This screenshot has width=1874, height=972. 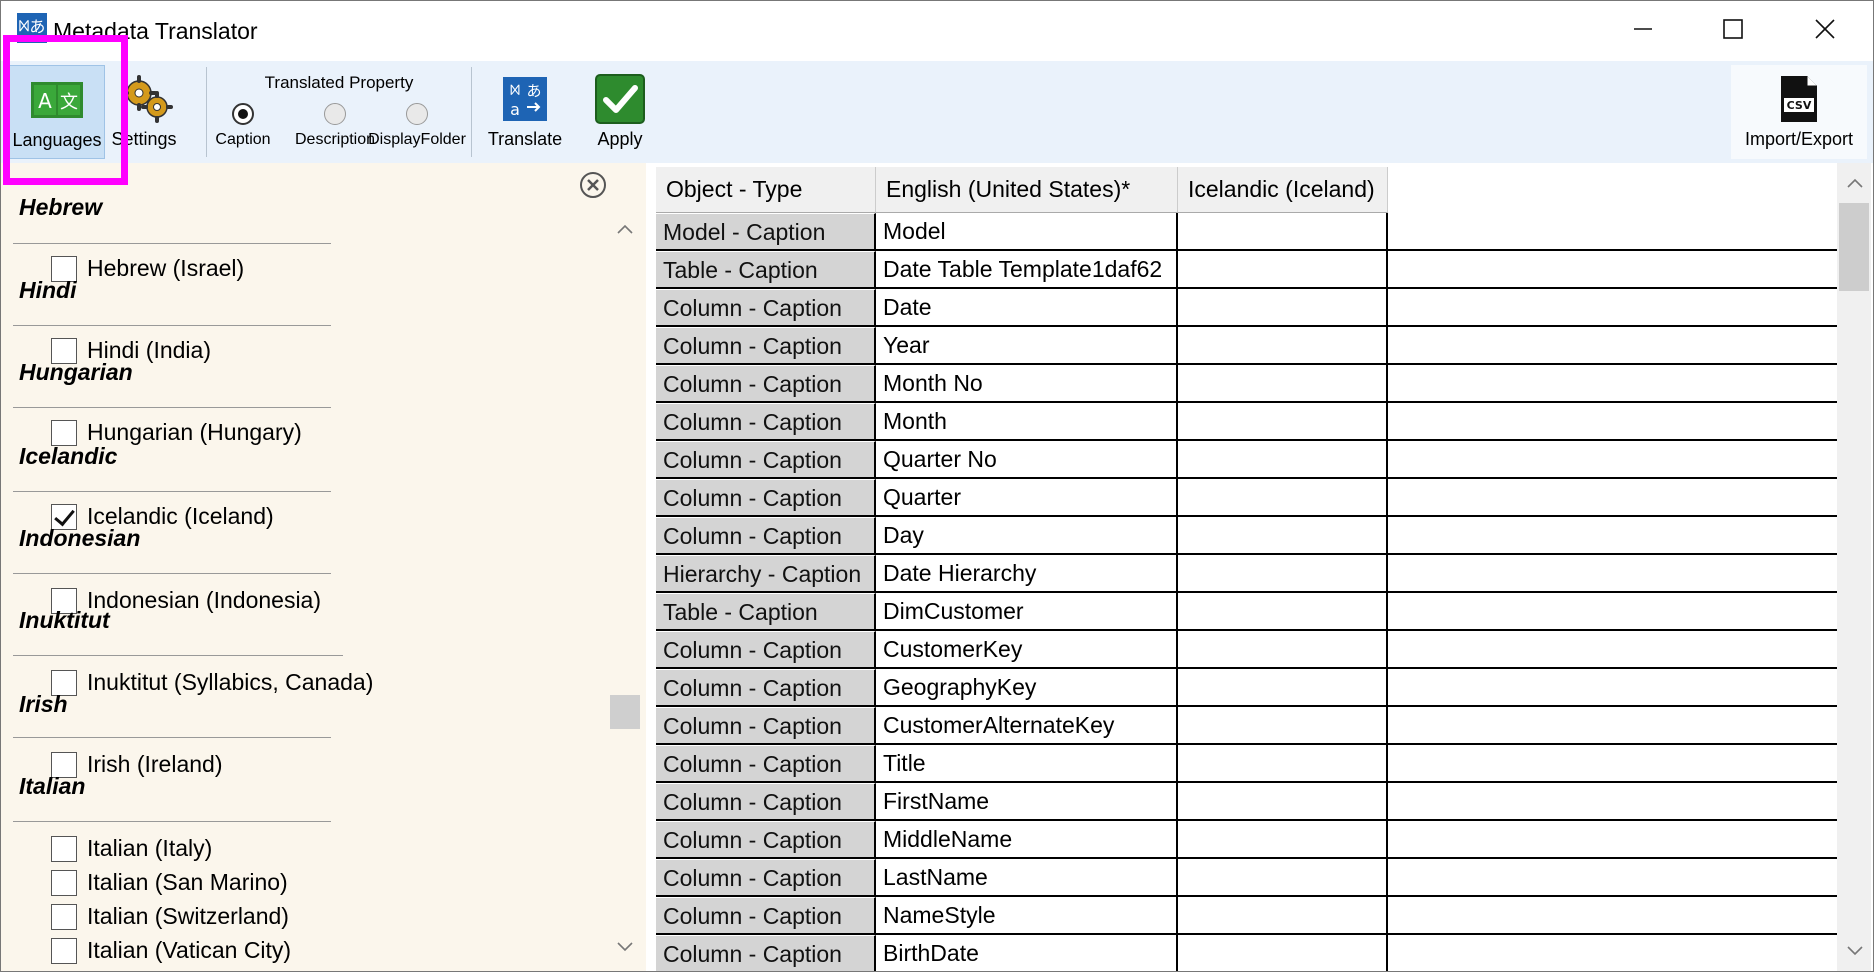 What do you see at coordinates (1027, 763) in the screenshot?
I see `cell-english: Title` at bounding box center [1027, 763].